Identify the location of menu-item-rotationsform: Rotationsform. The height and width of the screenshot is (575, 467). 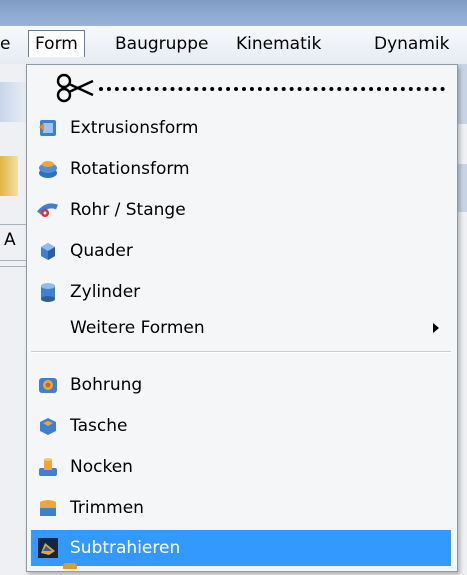
(241, 169).